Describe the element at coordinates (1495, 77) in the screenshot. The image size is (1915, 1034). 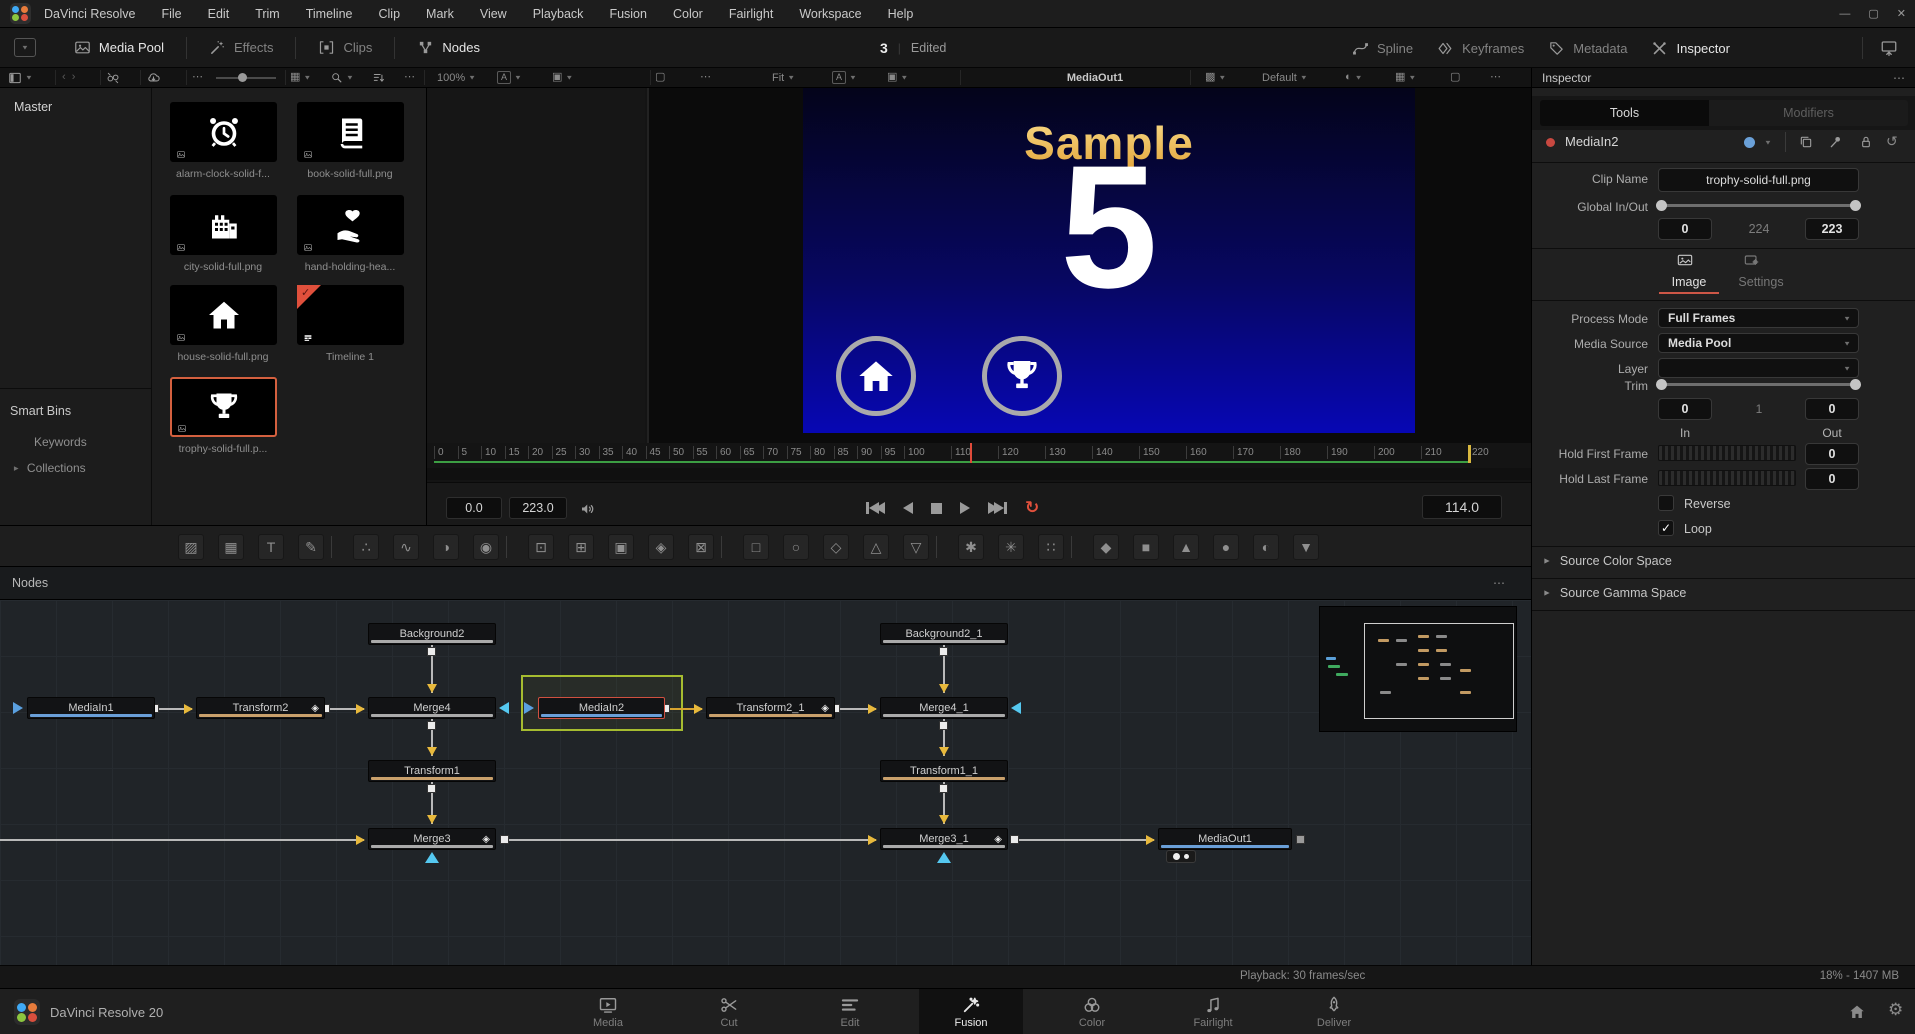
I see `viewer-options-icon: ⋯` at that location.